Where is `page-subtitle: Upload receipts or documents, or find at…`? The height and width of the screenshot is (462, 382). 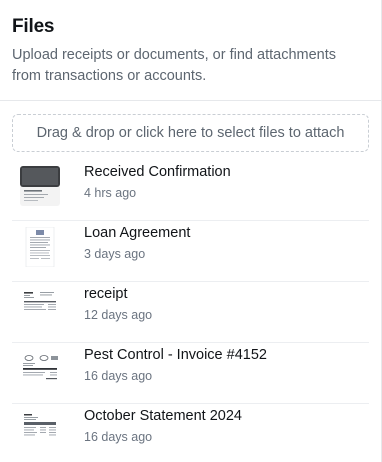 page-subtitle: Upload receipts or documents, or find at… is located at coordinates (174, 65).